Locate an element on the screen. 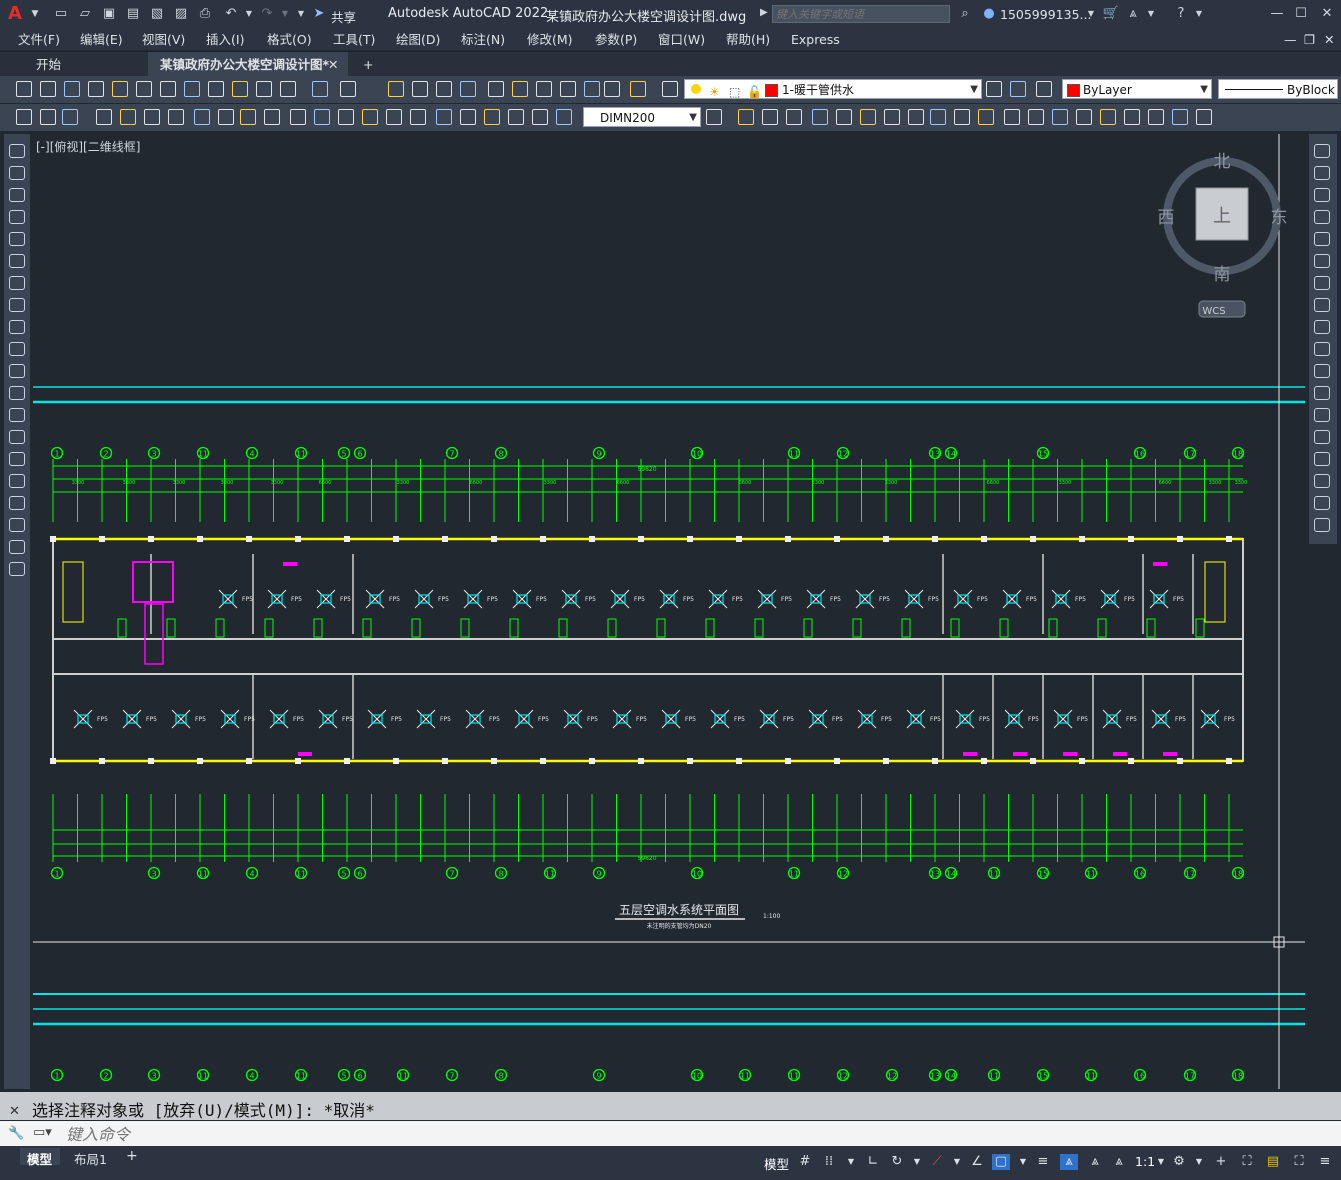 The height and width of the screenshot is (1180, 1341). print-icon: ⎙ is located at coordinates (205, 14).